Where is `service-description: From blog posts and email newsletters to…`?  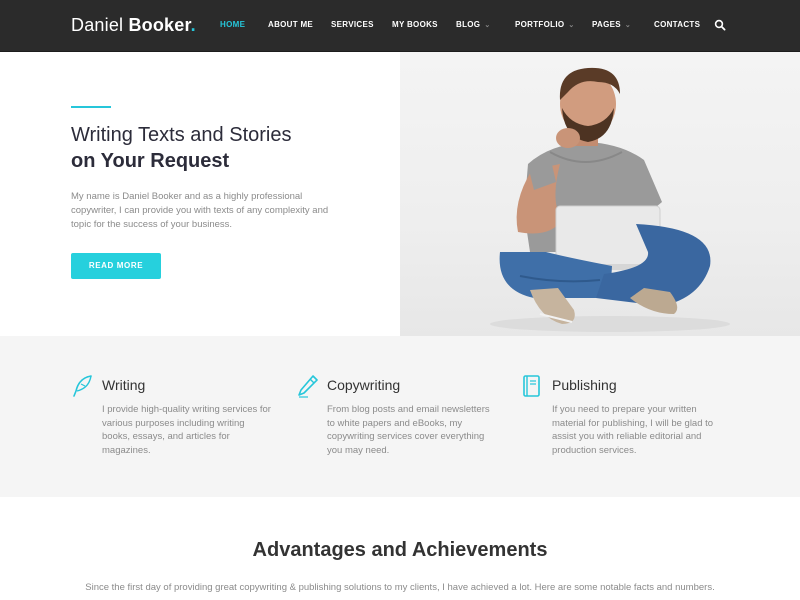
service-description: From blog posts and email newsletters to… is located at coordinates (408, 430).